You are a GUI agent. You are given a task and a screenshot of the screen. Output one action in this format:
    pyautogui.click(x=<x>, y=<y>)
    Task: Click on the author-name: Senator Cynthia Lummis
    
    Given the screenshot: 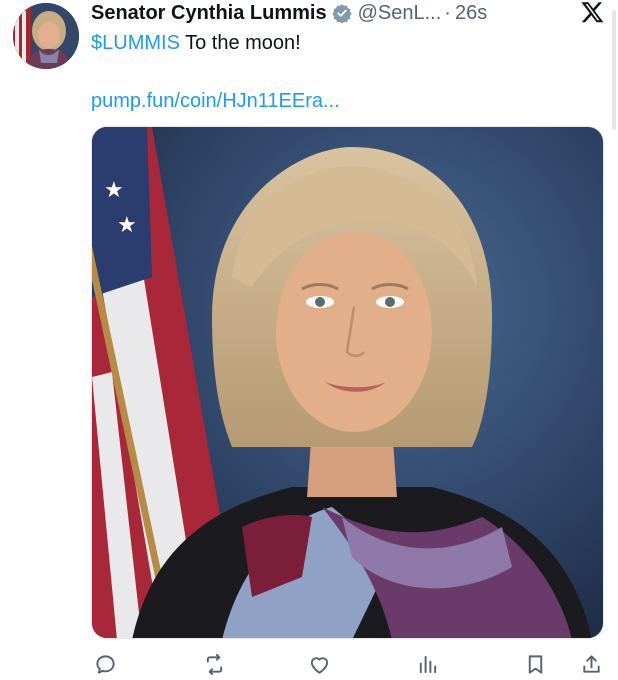 What is the action you would take?
    pyautogui.click(x=209, y=13)
    